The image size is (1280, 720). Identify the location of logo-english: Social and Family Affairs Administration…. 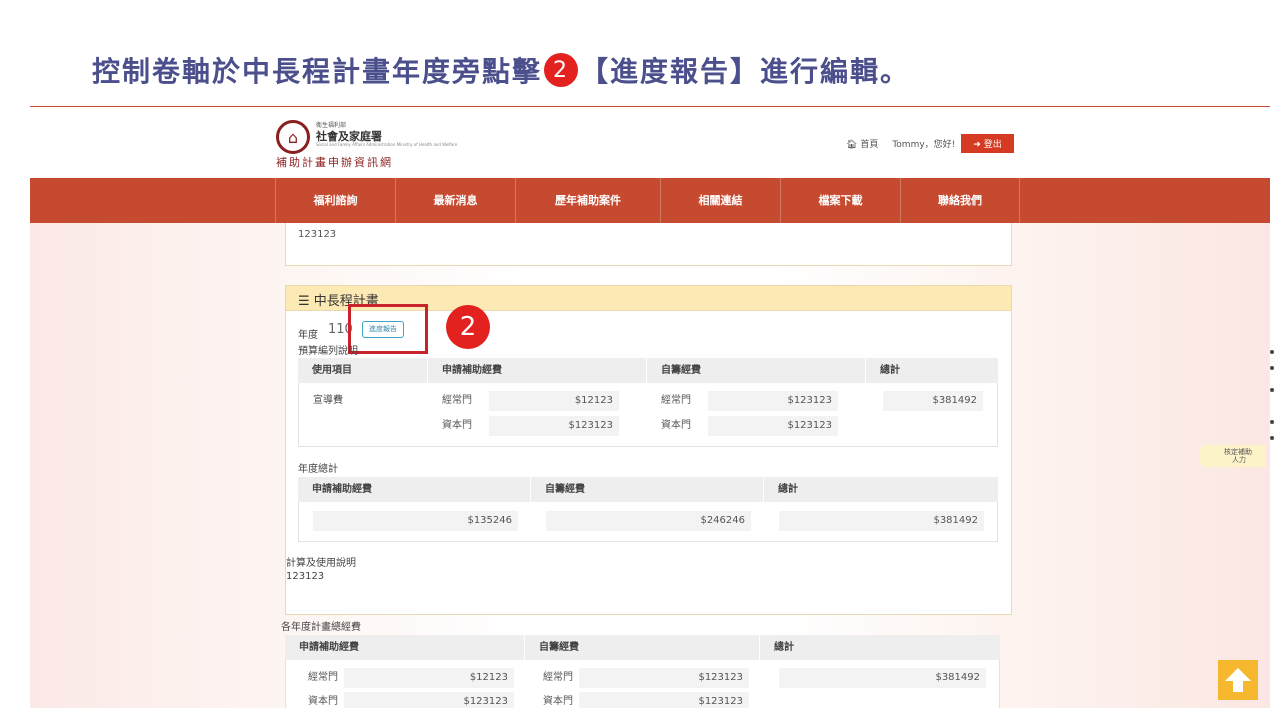
(387, 144).